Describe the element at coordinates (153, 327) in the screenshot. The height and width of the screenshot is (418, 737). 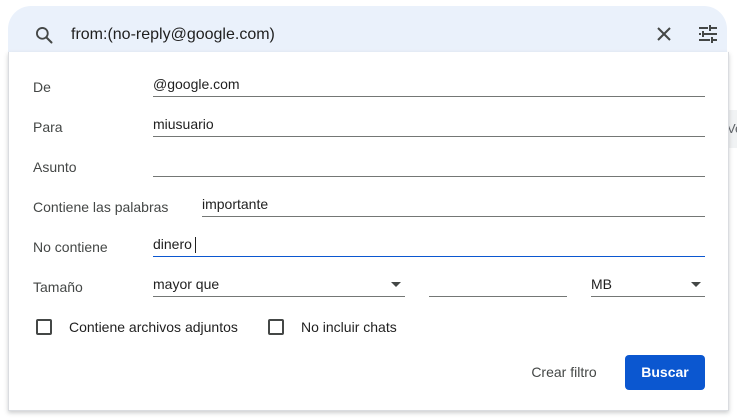
I see `has-attachment-label: Contiene archivos adjuntos` at that location.